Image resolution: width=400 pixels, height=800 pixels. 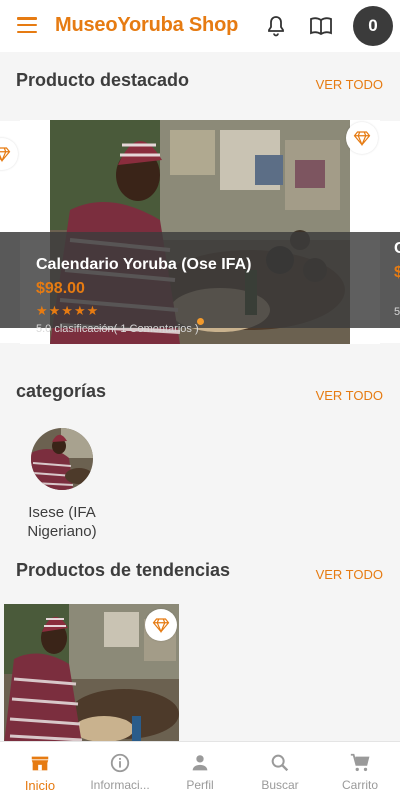 What do you see at coordinates (397, 312) in the screenshot?
I see `next-card-rating: 5` at bounding box center [397, 312].